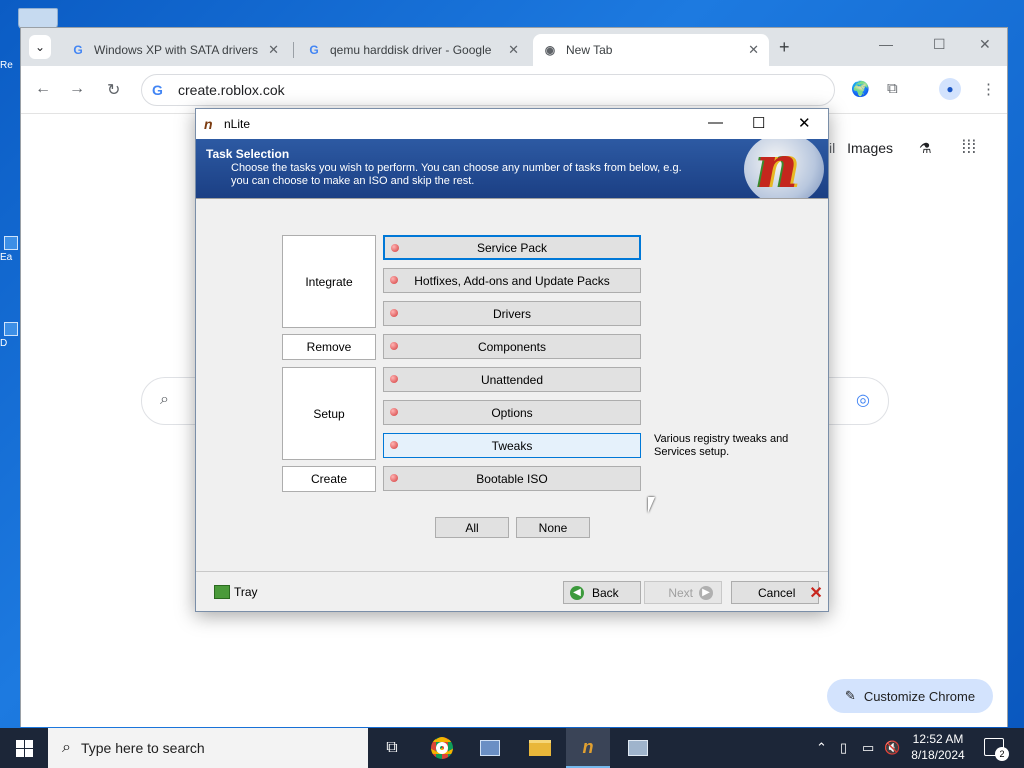 This screenshot has width=1024, height=768. I want to click on installer-icon, so click(638, 748).